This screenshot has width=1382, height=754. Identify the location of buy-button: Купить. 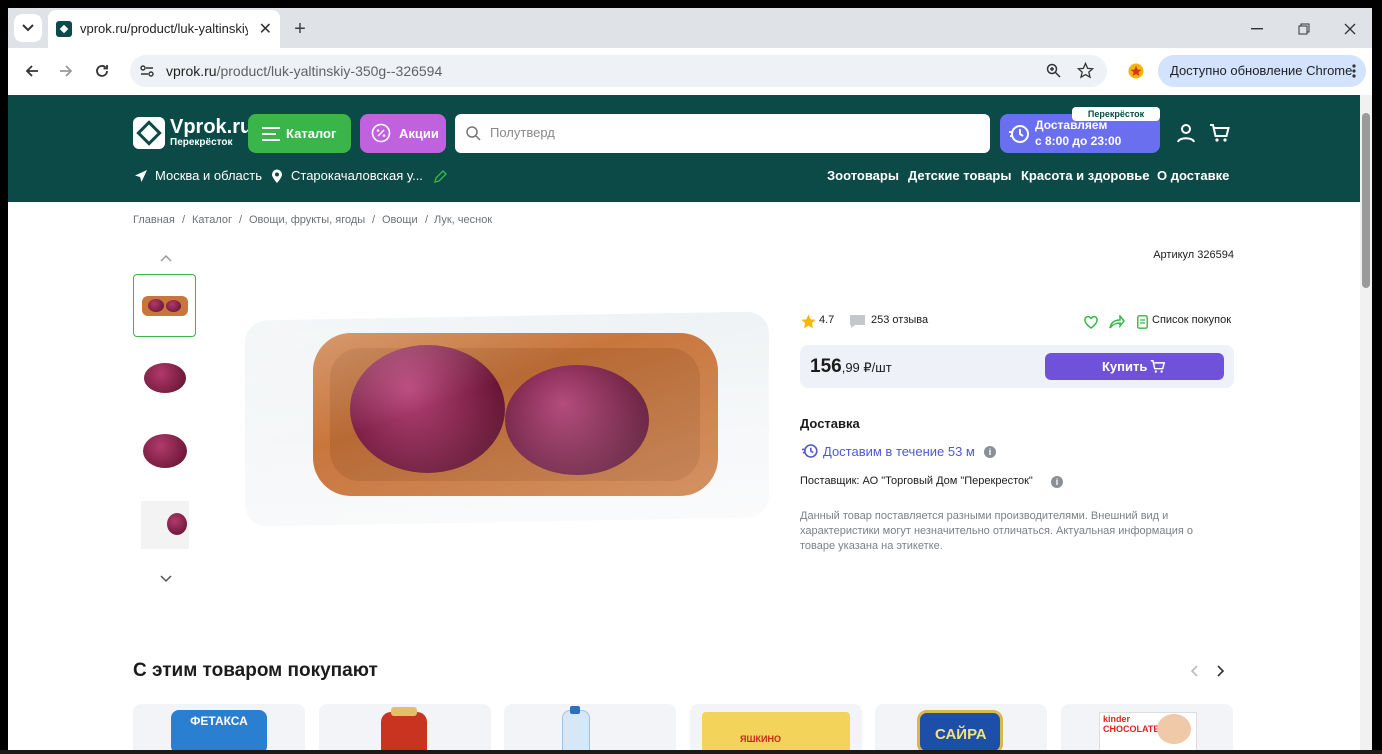
(1134, 366).